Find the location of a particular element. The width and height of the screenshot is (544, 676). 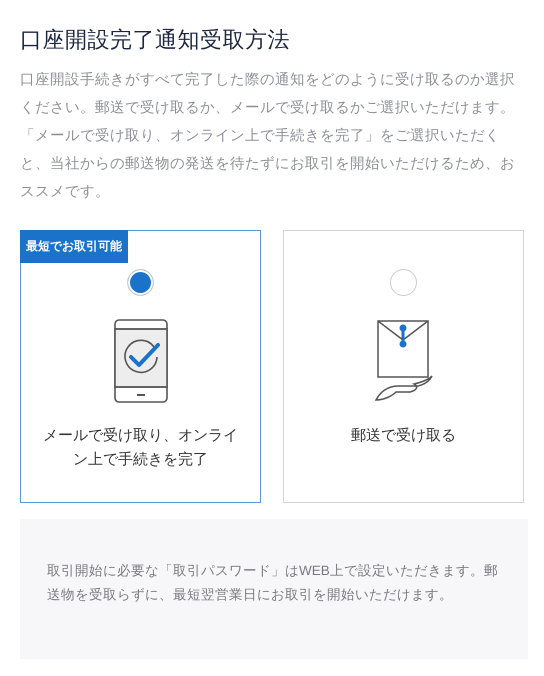

badge: 最短でお取引可能 is located at coordinates (74, 246).